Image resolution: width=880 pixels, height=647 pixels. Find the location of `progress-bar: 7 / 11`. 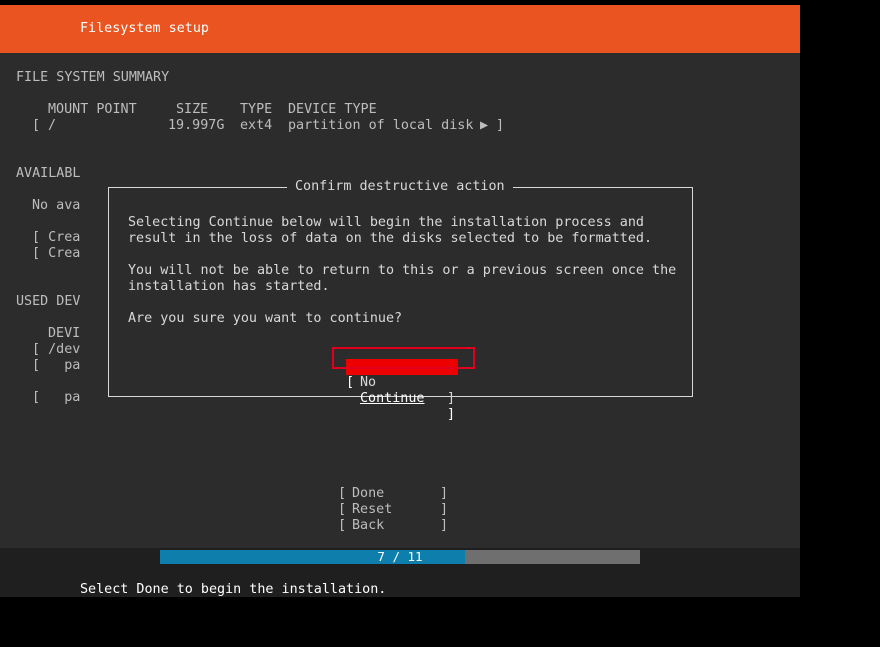

progress-bar: 7 / 11 is located at coordinates (400, 556).